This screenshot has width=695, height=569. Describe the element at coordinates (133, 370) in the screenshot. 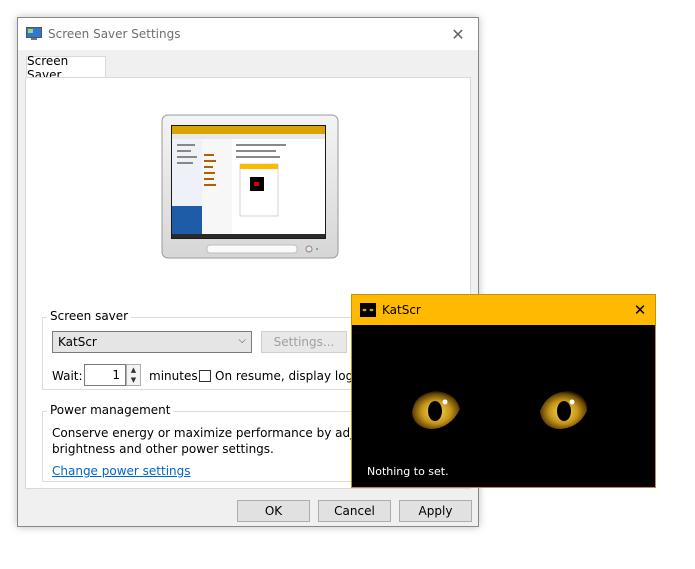

I see `spin-up-icon: ▲` at that location.